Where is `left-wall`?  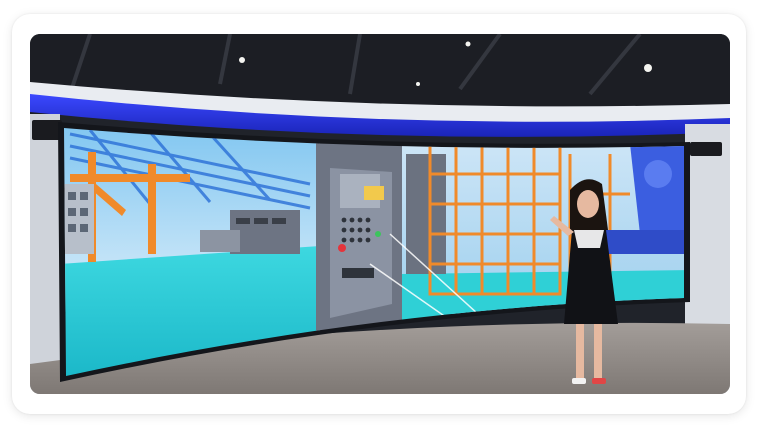 left-wall is located at coordinates (45, 254).